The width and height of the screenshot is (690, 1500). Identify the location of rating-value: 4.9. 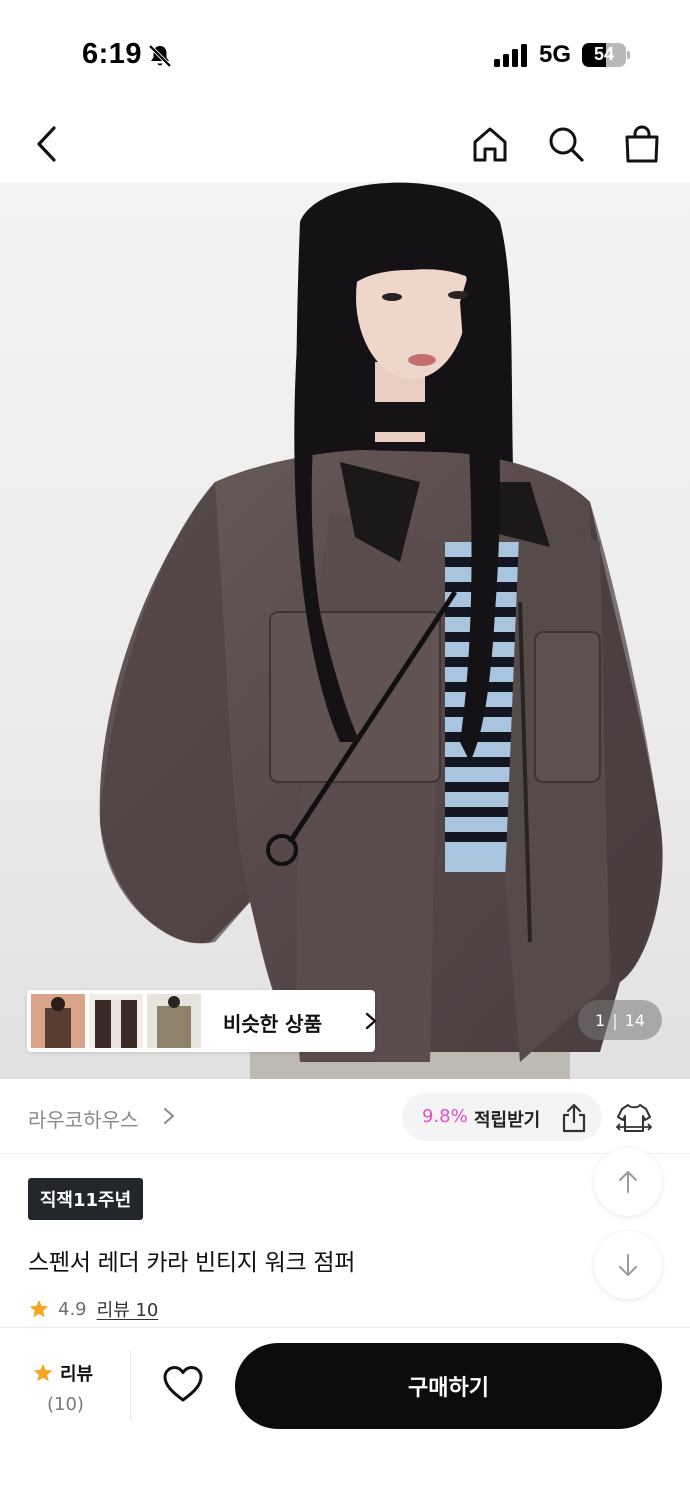
(72, 1309).